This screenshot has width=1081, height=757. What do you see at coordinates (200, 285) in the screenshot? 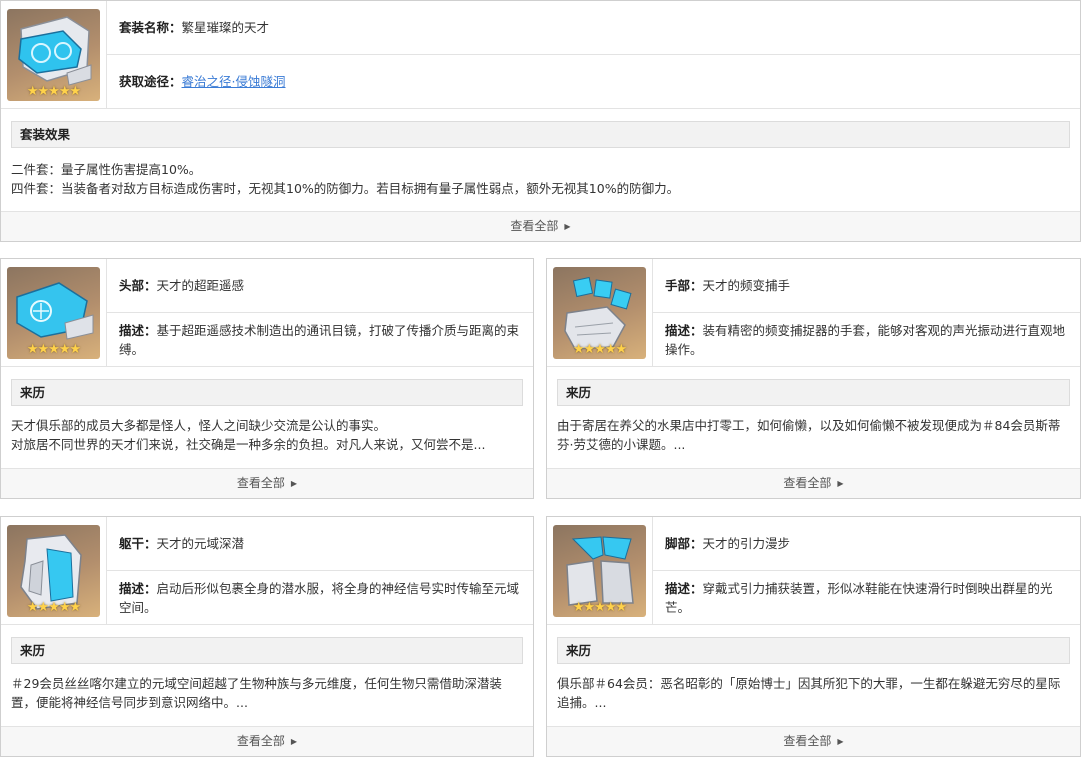
I see `piece-name: 天才的超距遥感` at bounding box center [200, 285].